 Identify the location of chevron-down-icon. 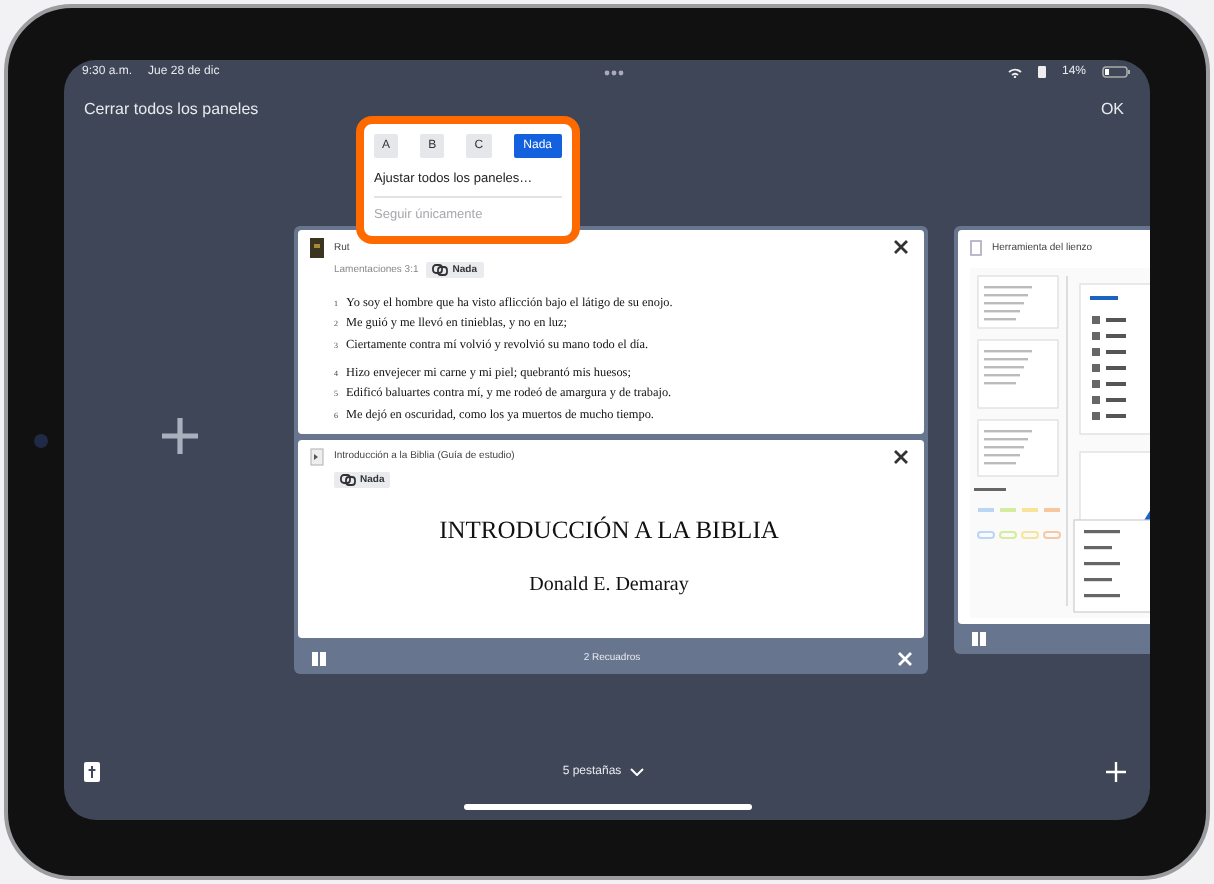
(636, 772).